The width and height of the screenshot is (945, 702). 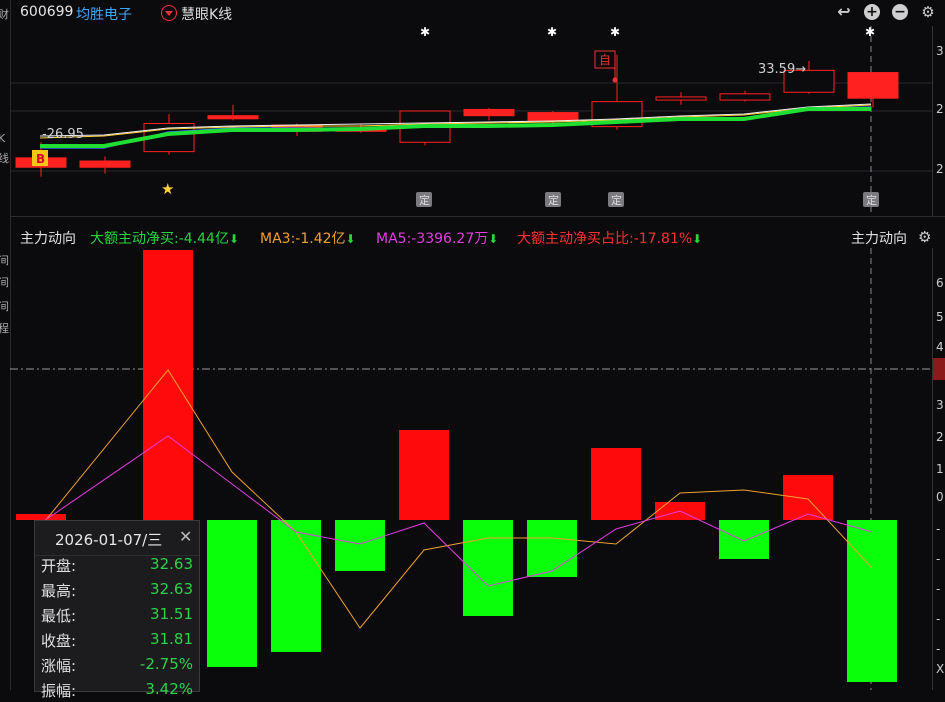 What do you see at coordinates (169, 13) in the screenshot?
I see `dropdown-icon` at bounding box center [169, 13].